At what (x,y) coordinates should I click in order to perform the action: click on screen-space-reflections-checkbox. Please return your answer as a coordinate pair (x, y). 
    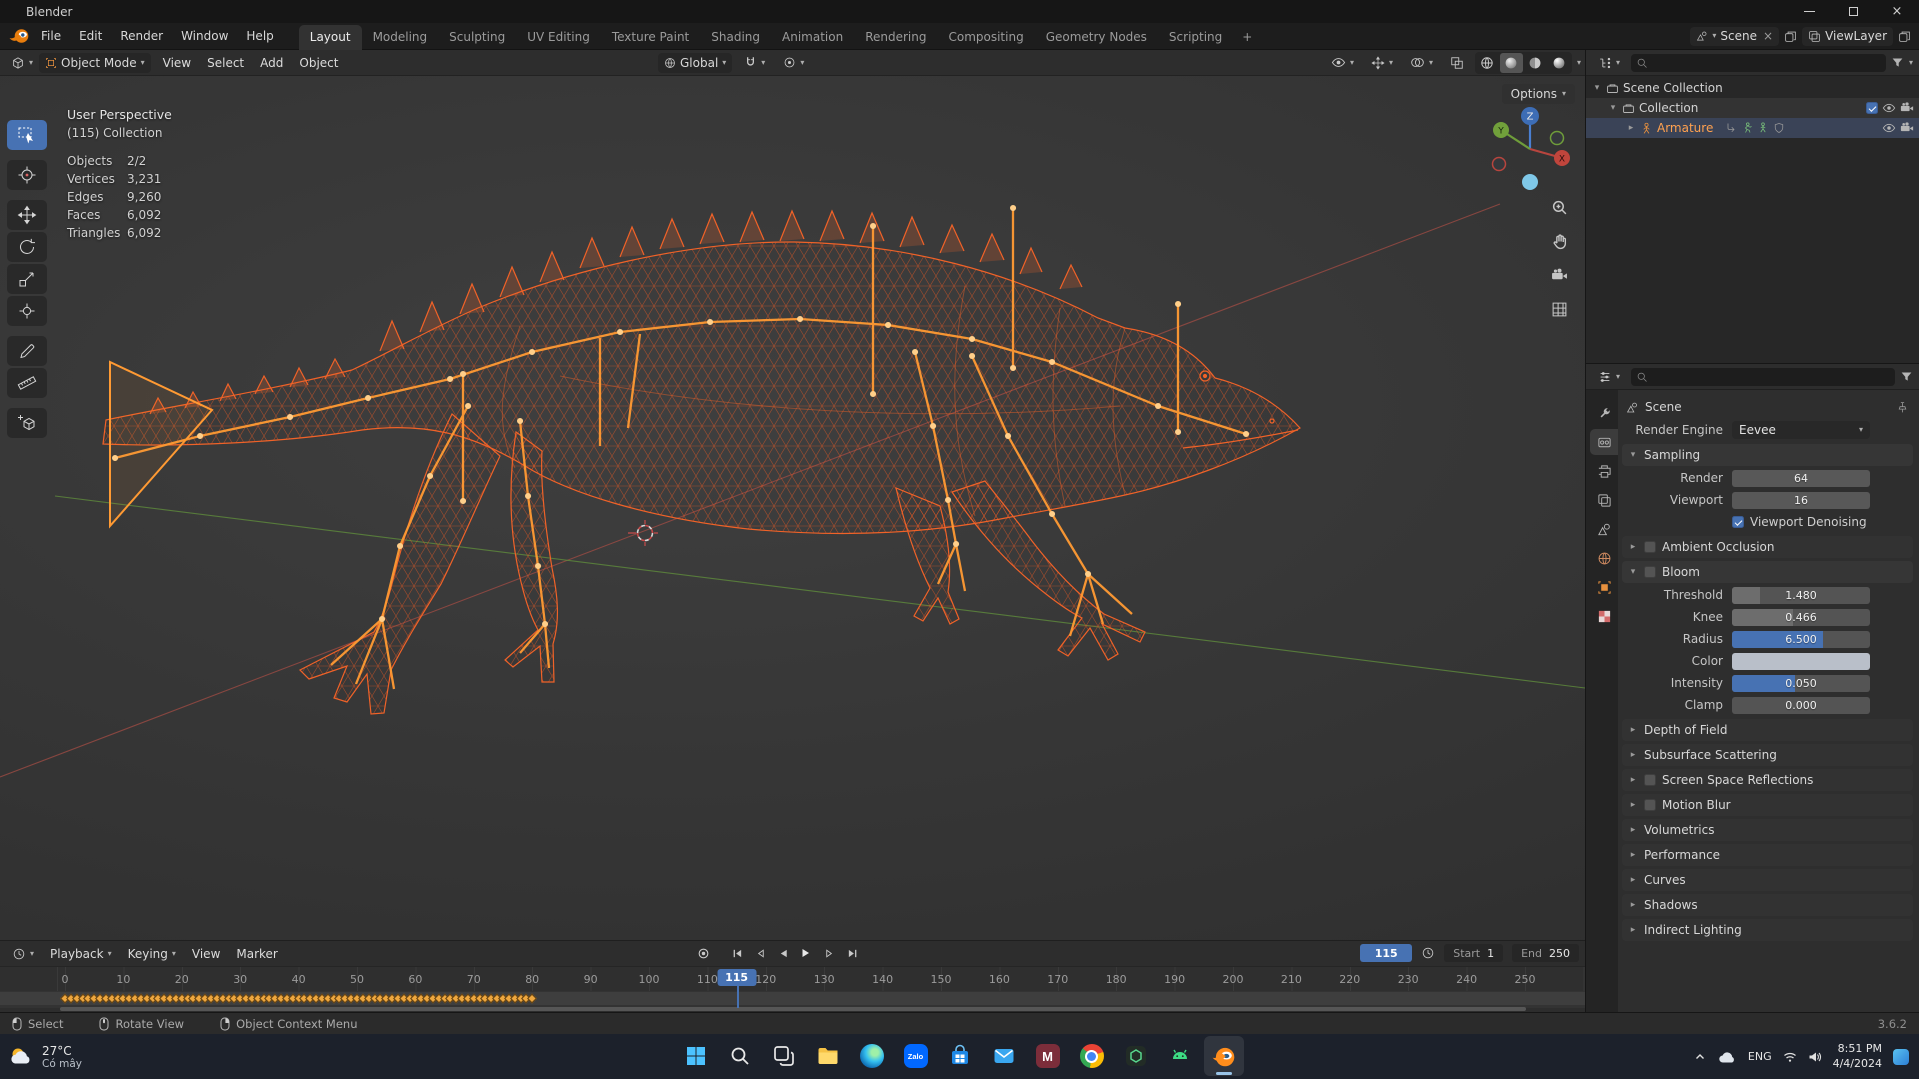
    Looking at the image, I should click on (1650, 780).